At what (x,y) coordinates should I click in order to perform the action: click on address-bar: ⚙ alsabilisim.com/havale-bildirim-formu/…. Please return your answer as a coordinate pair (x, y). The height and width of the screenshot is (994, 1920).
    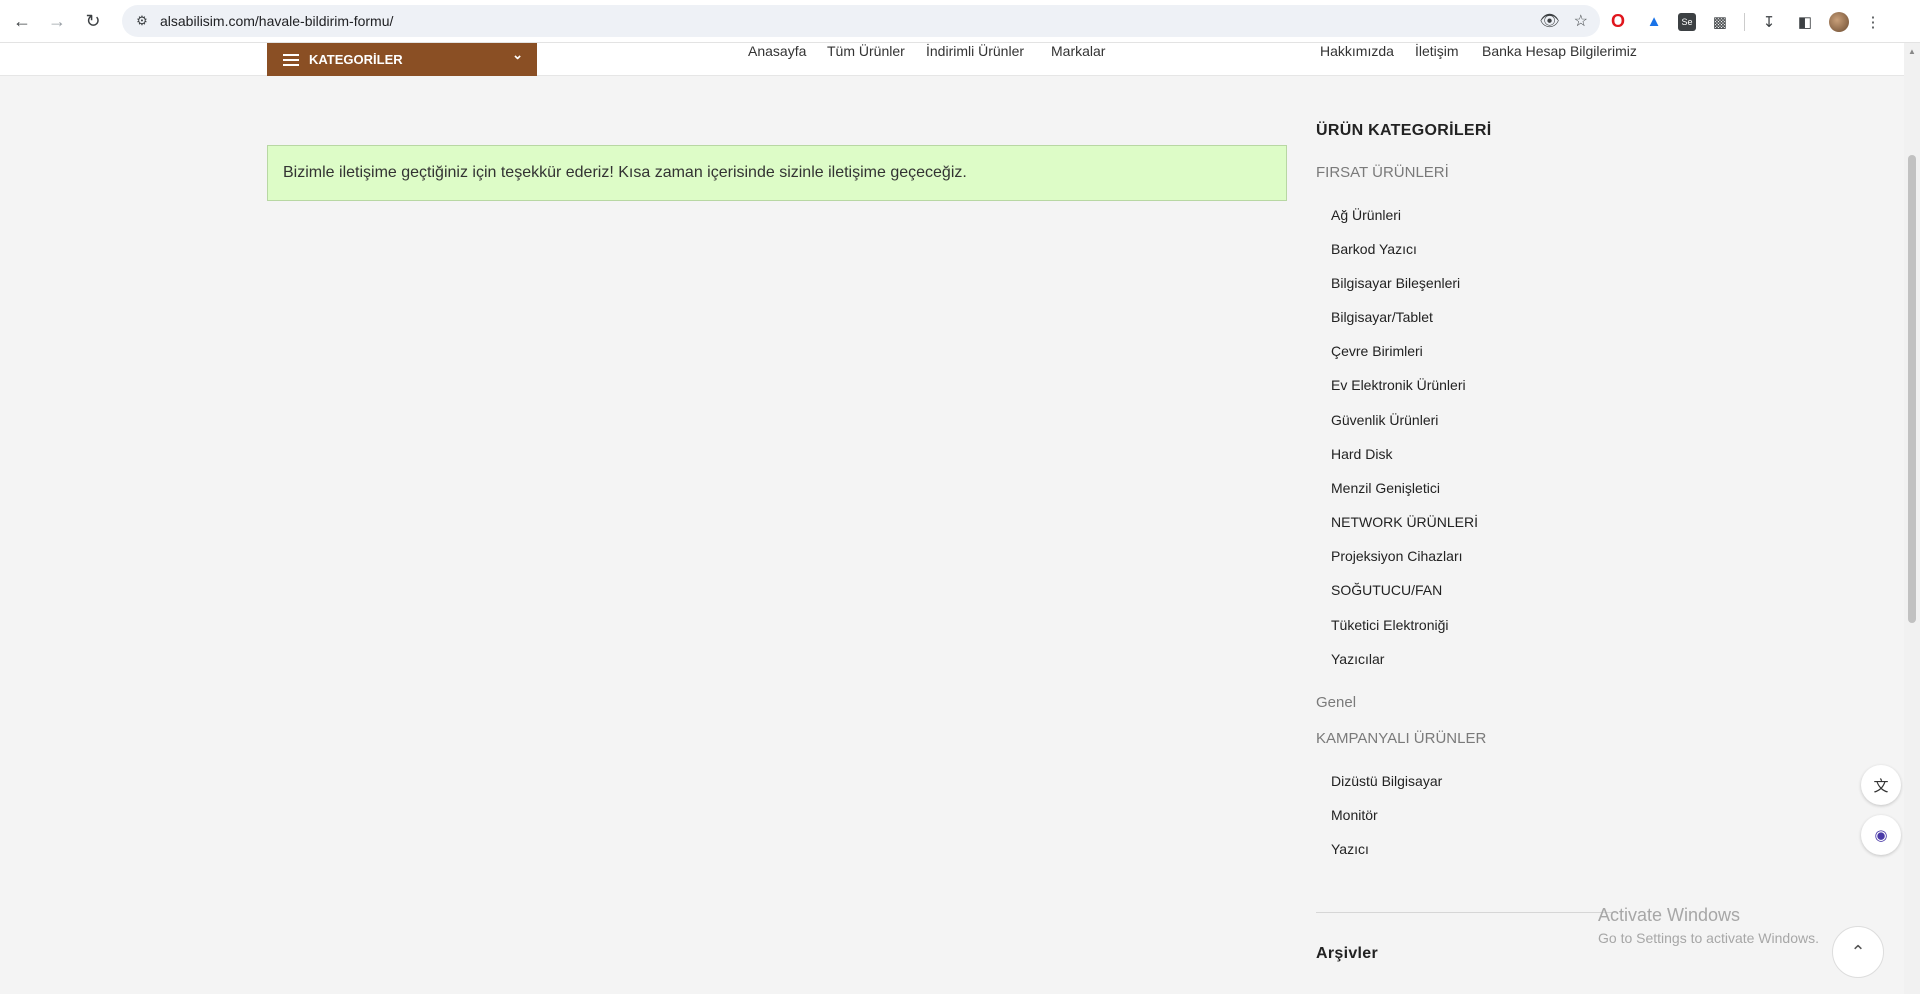
    Looking at the image, I should click on (861, 21).